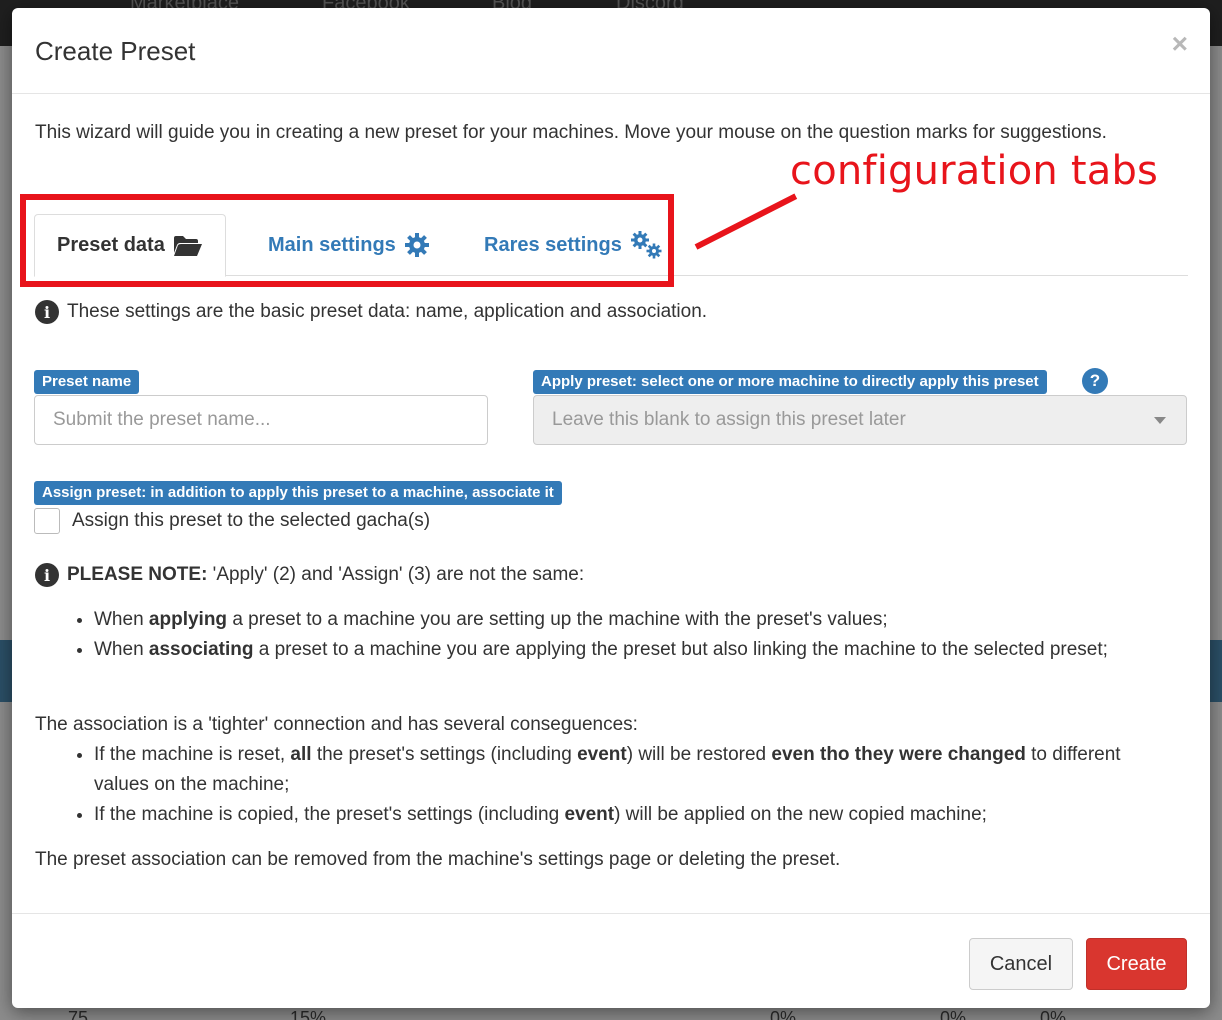 This screenshot has width=1222, height=1020. What do you see at coordinates (87, 382) in the screenshot?
I see `preset-name-label: Preset name` at bounding box center [87, 382].